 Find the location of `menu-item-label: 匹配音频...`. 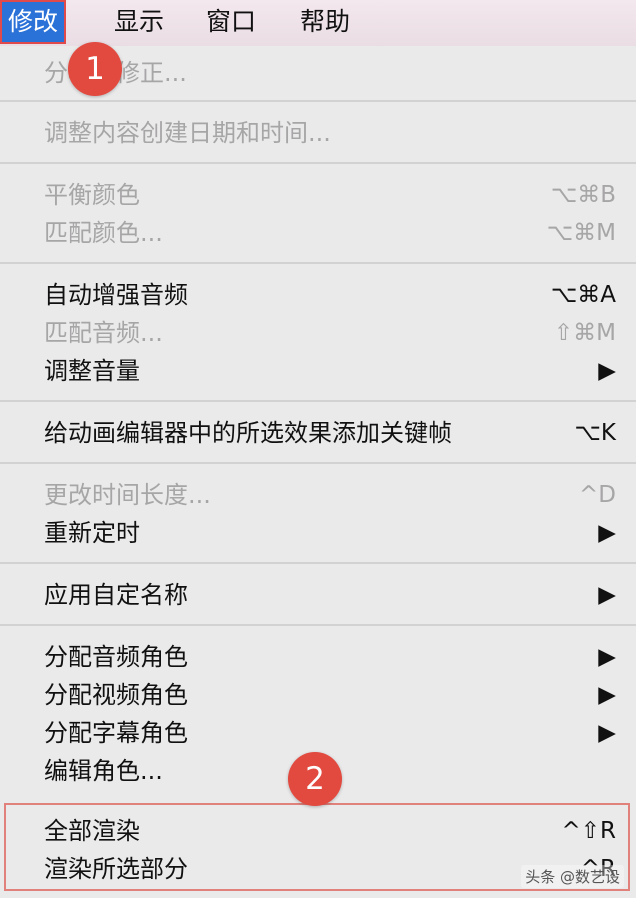

menu-item-label: 匹配音频... is located at coordinates (103, 333).